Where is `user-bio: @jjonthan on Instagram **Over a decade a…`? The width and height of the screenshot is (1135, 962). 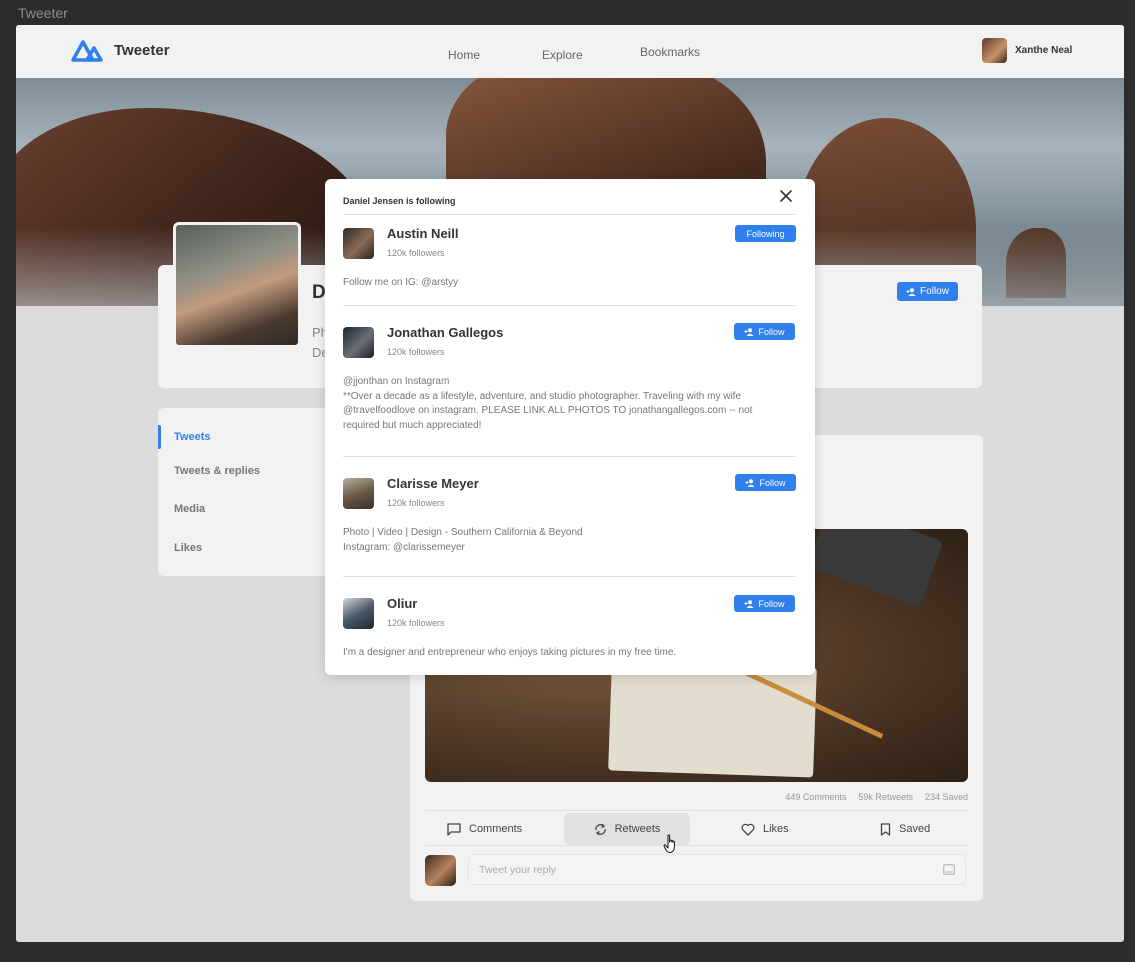 user-bio: @jjonthan on Instagram **Over a decade a… is located at coordinates (548, 403).